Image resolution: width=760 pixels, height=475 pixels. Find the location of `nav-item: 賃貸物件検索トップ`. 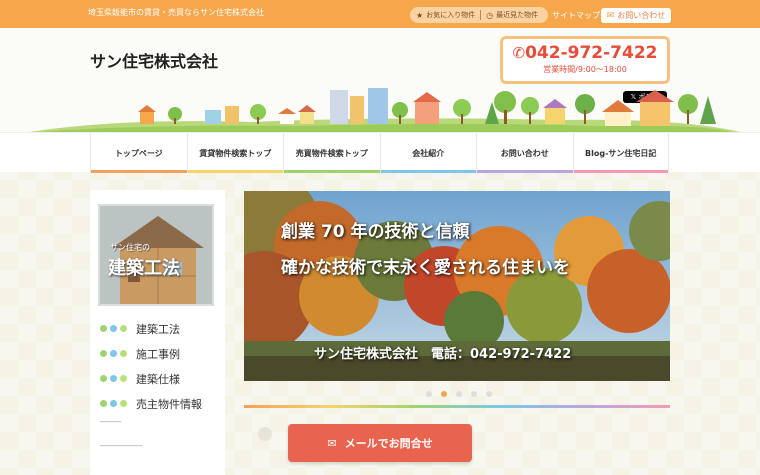

nav-item: 賃貸物件検索トップ is located at coordinates (234, 153).